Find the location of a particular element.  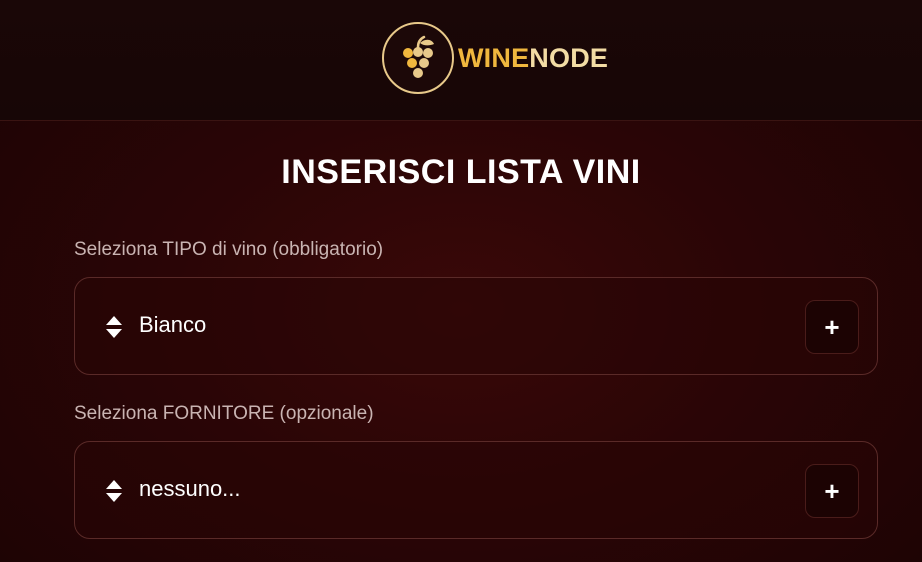

brand-name-wine: WINE is located at coordinates (494, 57).